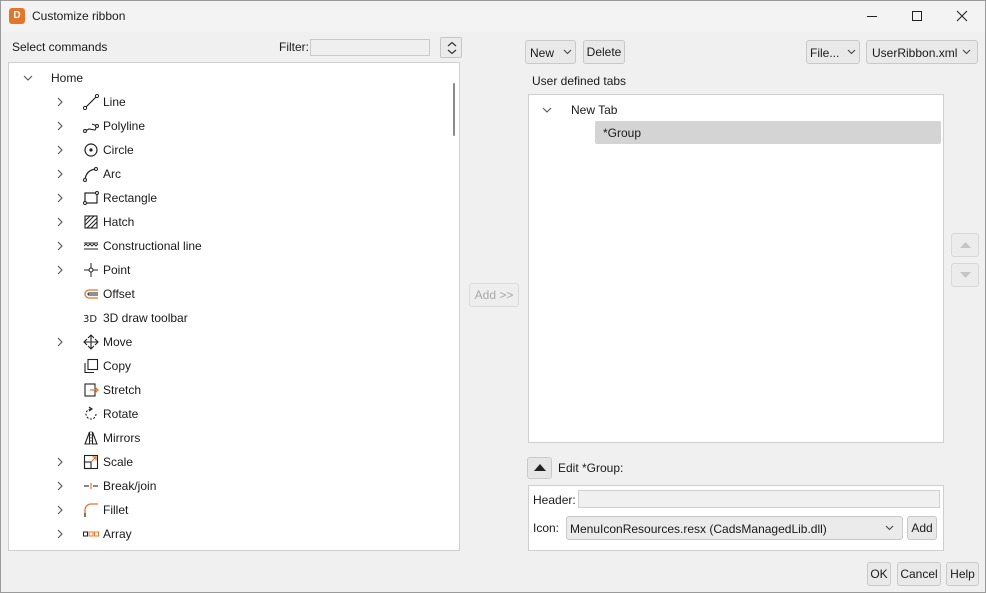 The width and height of the screenshot is (986, 593). What do you see at coordinates (546, 528) in the screenshot?
I see `icon-label: Icon:` at bounding box center [546, 528].